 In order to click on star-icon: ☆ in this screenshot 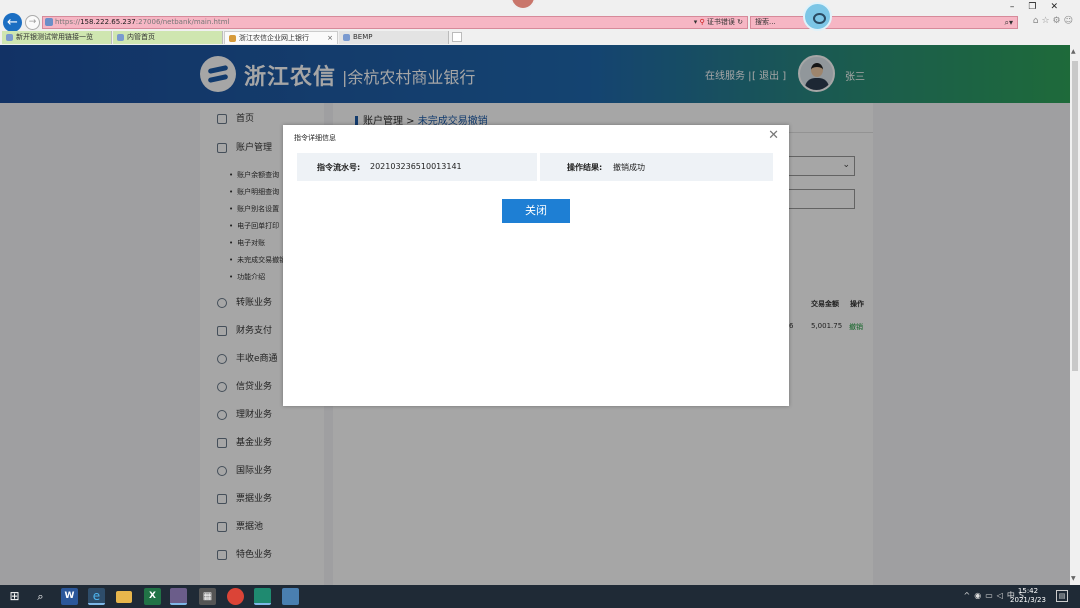, I will do `click(1046, 21)`.